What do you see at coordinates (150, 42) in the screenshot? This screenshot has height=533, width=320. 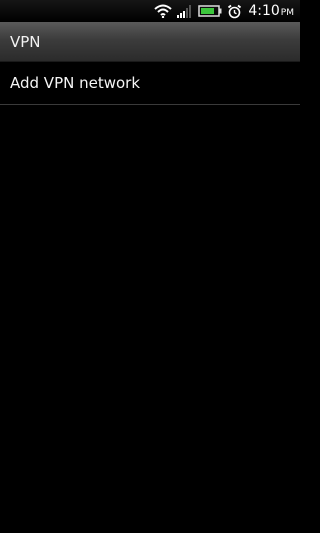 I see `title-bar: VPN` at bounding box center [150, 42].